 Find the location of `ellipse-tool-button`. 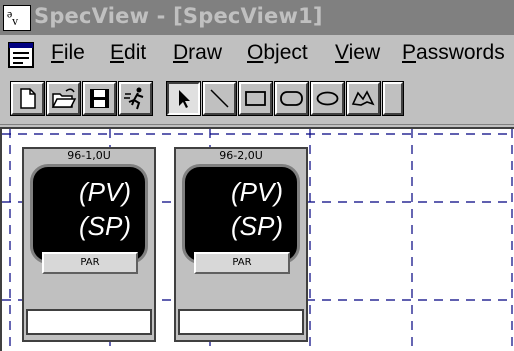

ellipse-tool-button is located at coordinates (327, 98).